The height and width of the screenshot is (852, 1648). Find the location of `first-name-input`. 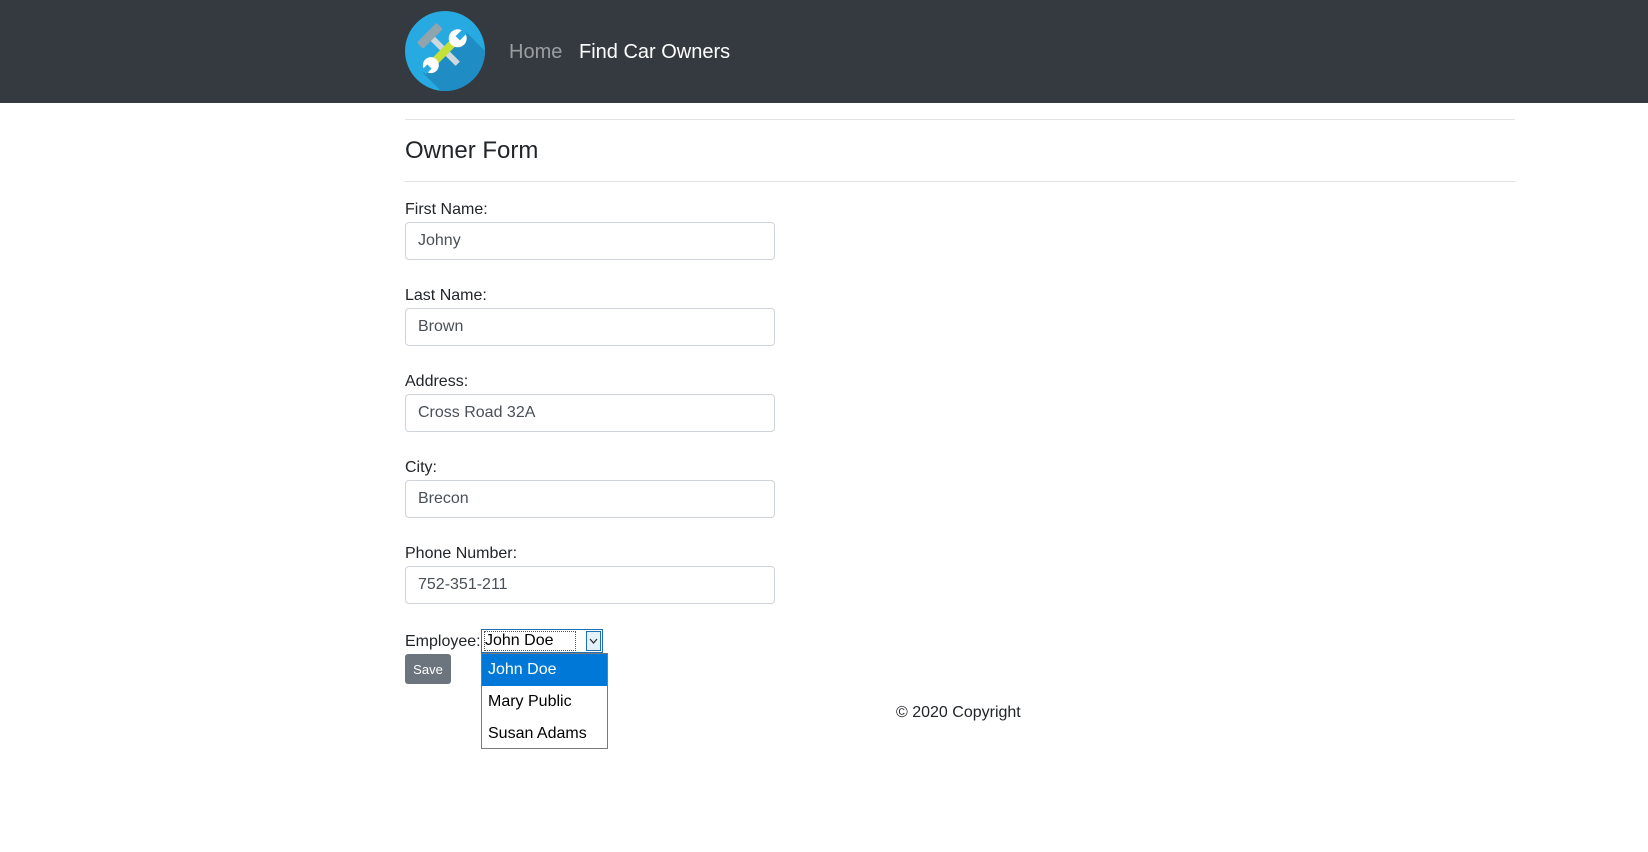

first-name-input is located at coordinates (590, 241).